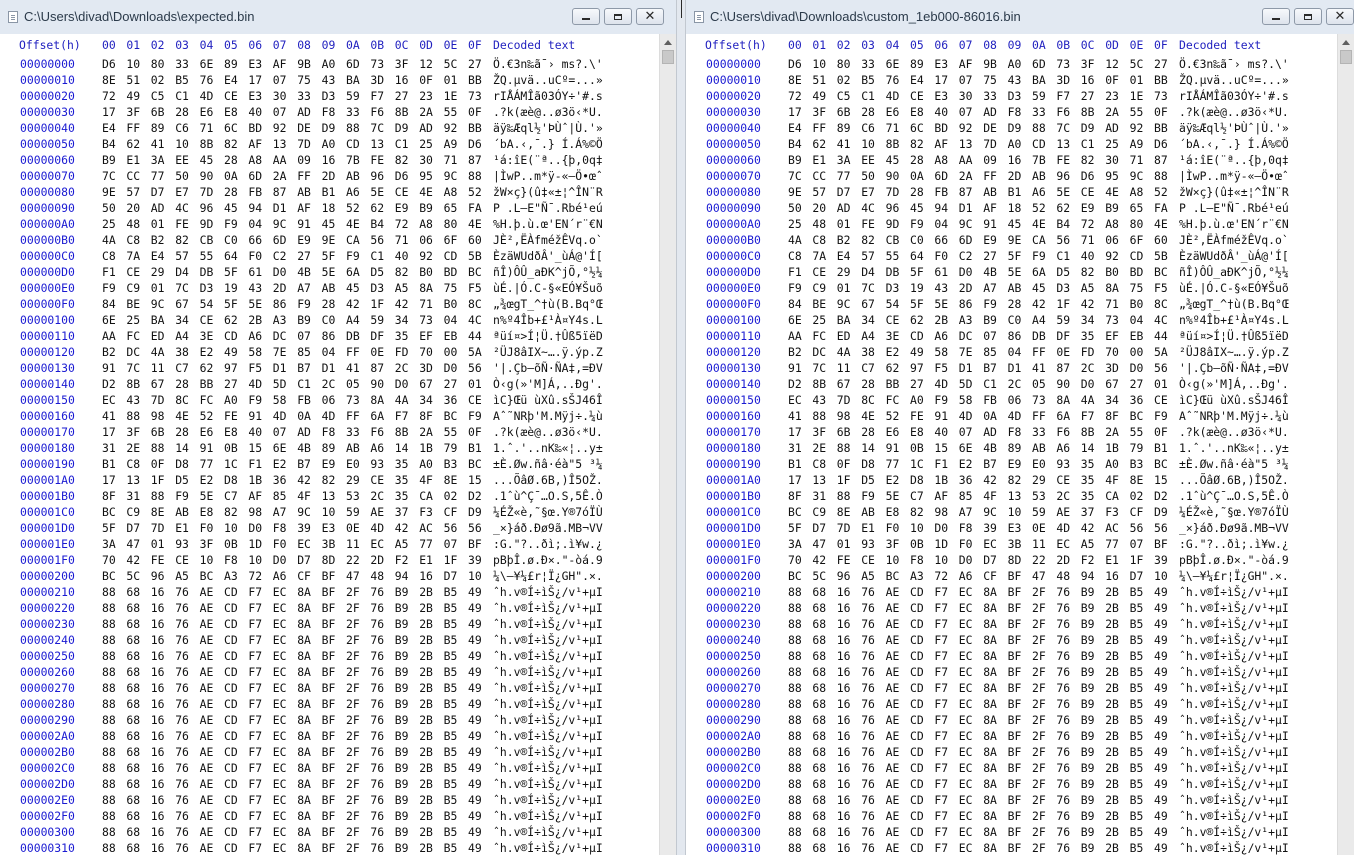  What do you see at coordinates (1112, 400) in the screenshot?
I see `hex-byte: 34` at bounding box center [1112, 400].